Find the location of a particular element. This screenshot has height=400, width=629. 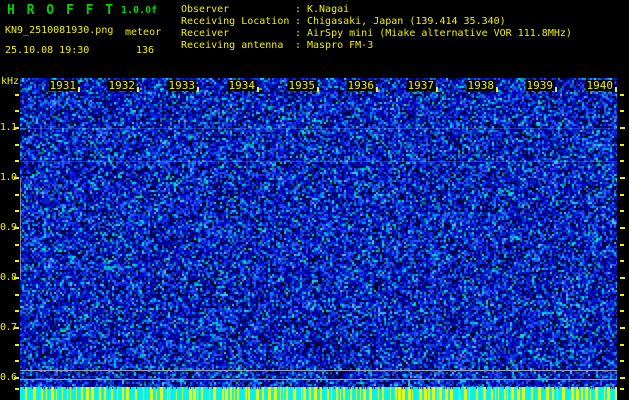

output-filename: KN9_2510081930.png is located at coordinates (59, 30).